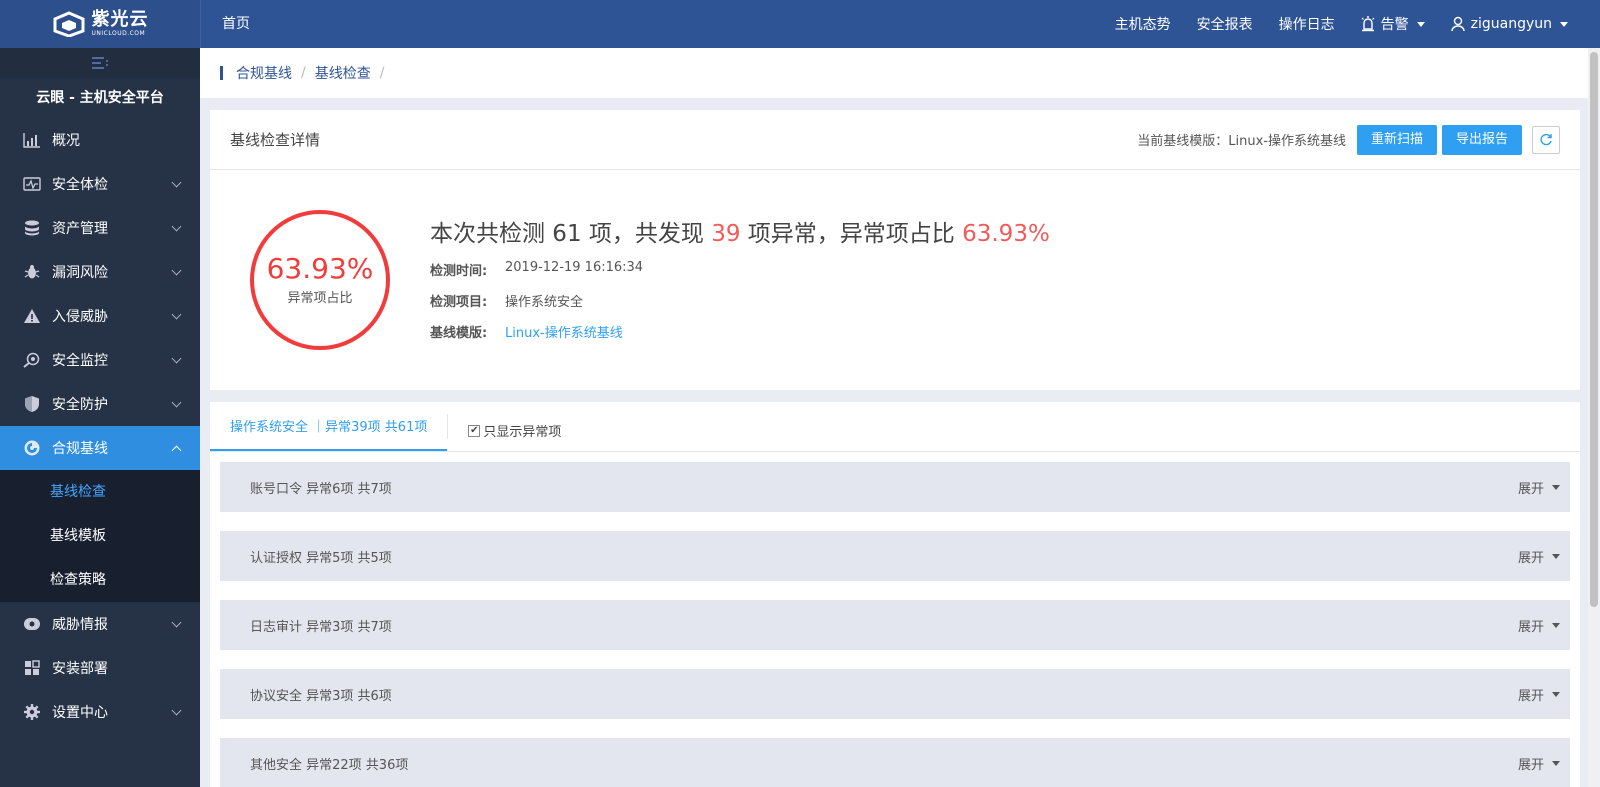 The height and width of the screenshot is (787, 1600). Describe the element at coordinates (321, 489) in the screenshot. I see `group-title: 账号口令 异常6项 共7项` at that location.